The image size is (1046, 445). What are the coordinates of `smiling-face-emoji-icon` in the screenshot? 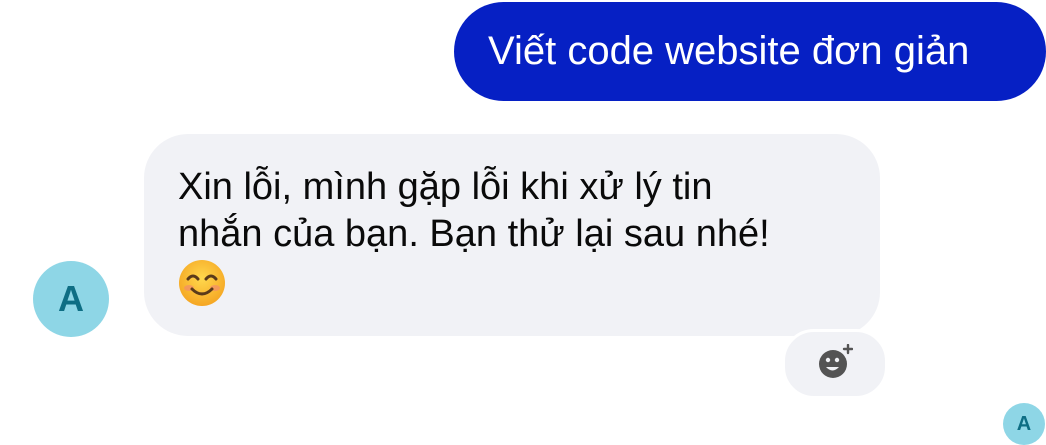 It's located at (202, 283).